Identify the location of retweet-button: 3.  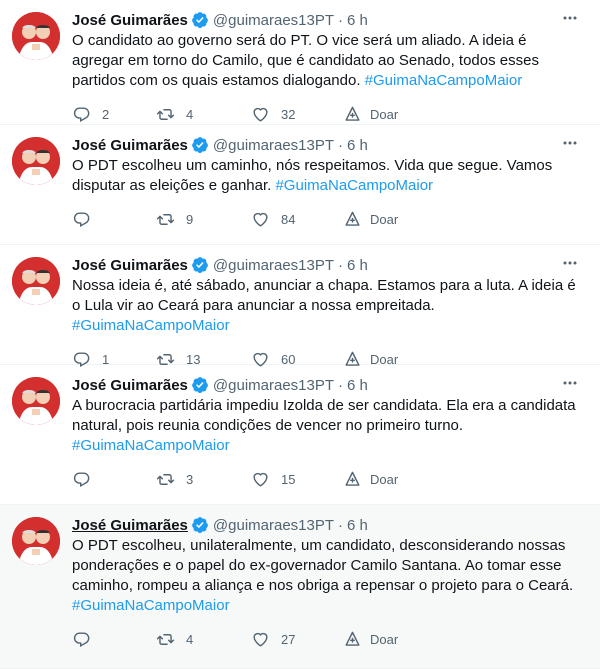
(203, 479).